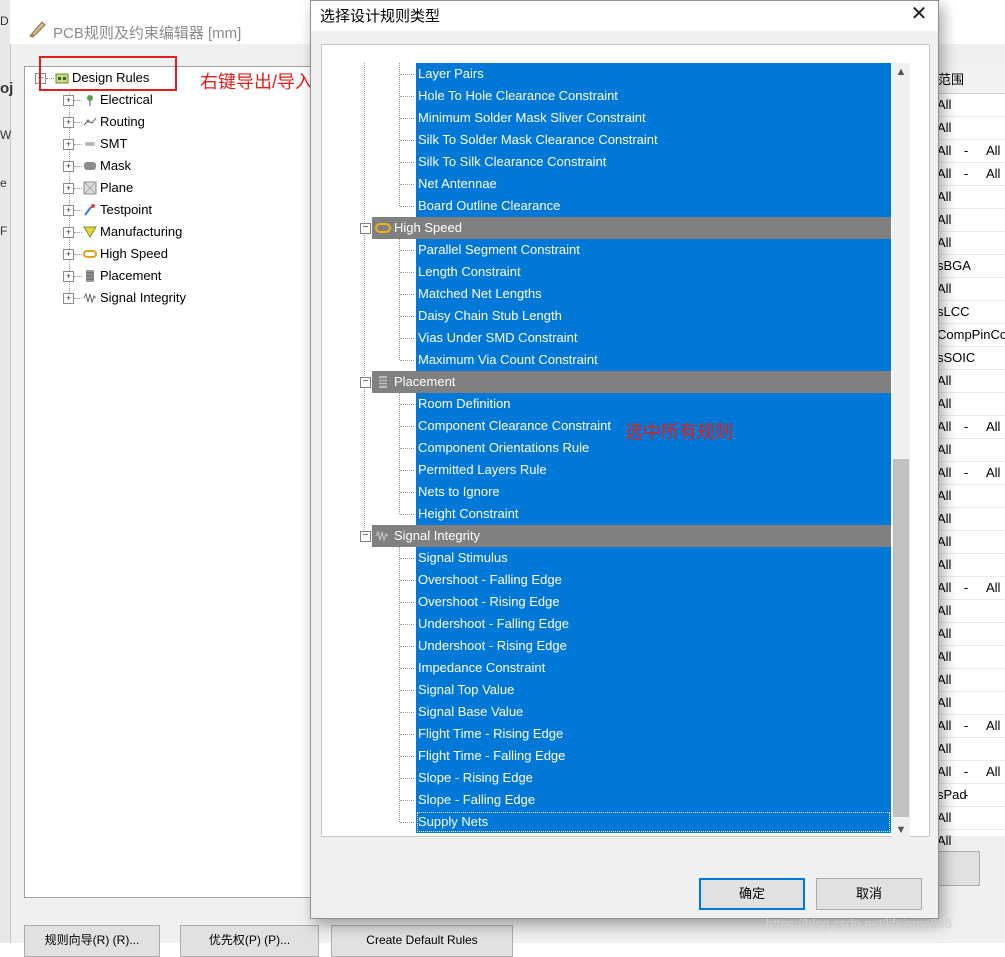 This screenshot has height=957, width=1005. I want to click on tree-item-manufacturing: Manufacturing, so click(141, 232).